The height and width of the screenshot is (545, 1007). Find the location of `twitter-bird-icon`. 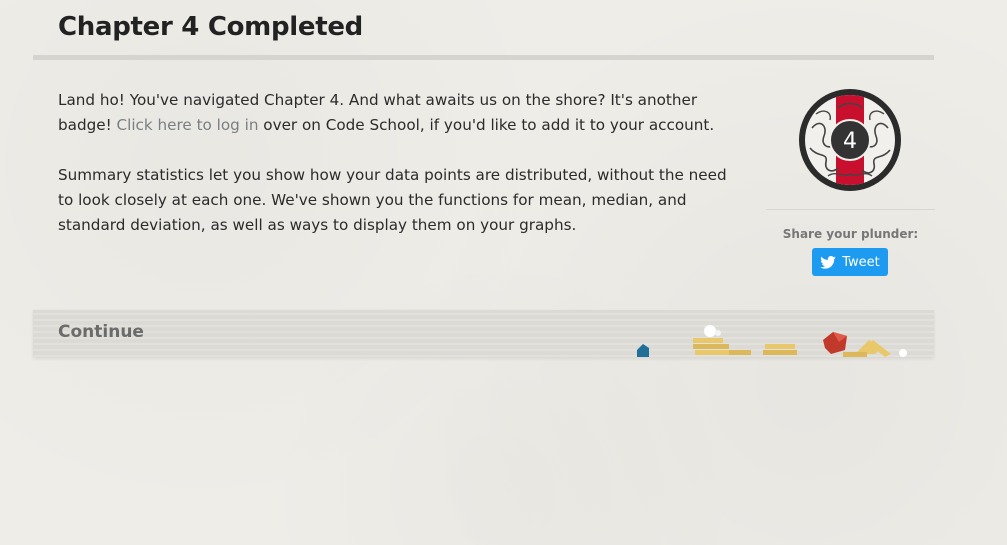

twitter-bird-icon is located at coordinates (828, 262).